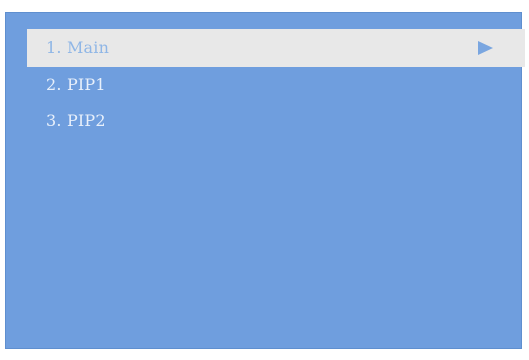 The image size is (529, 360). I want to click on menu-item-label: 2. PIP1, so click(76, 84).